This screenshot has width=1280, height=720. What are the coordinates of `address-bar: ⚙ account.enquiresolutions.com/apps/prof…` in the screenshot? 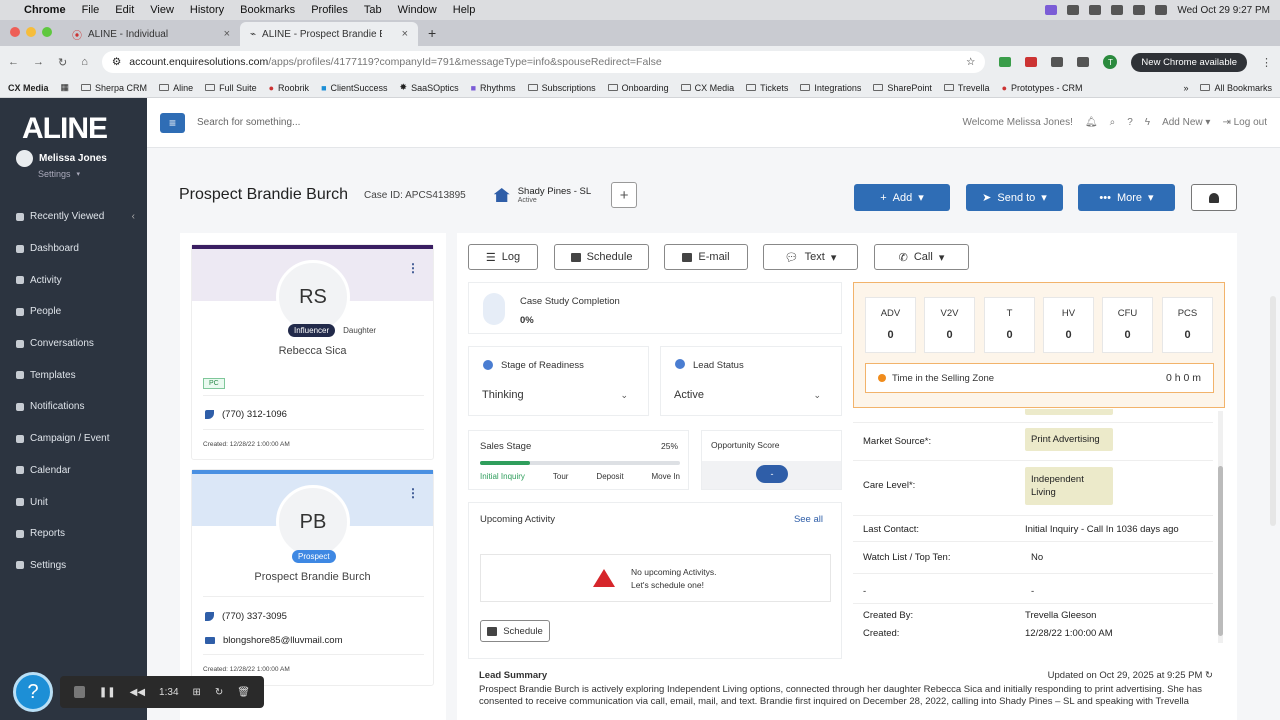 It's located at (543, 62).